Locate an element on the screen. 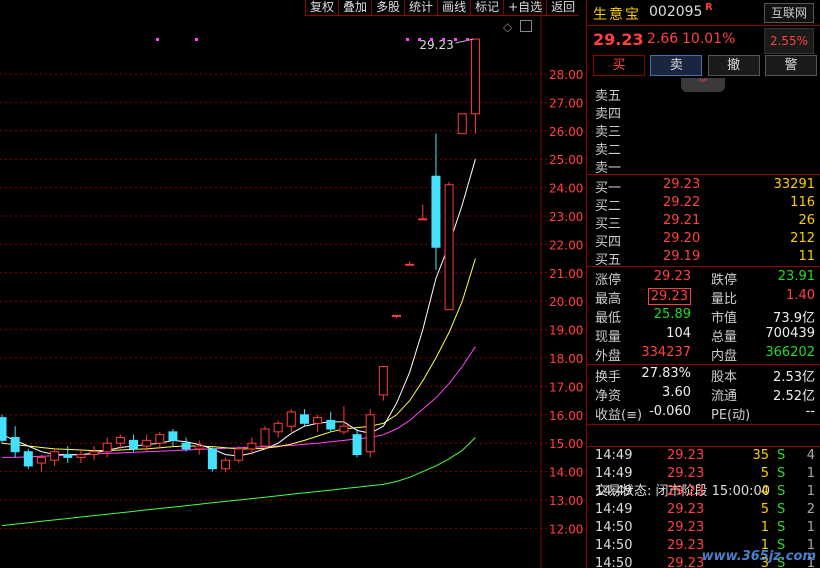 The height and width of the screenshot is (568, 820). y-tick-label: 25.00 is located at coordinates (566, 160).